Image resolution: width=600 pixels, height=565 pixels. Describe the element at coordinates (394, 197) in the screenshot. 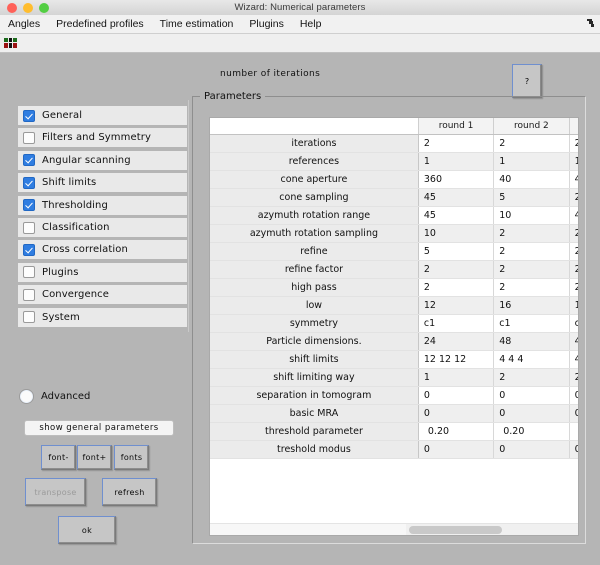

I see `table-row: cone sampling4552` at that location.